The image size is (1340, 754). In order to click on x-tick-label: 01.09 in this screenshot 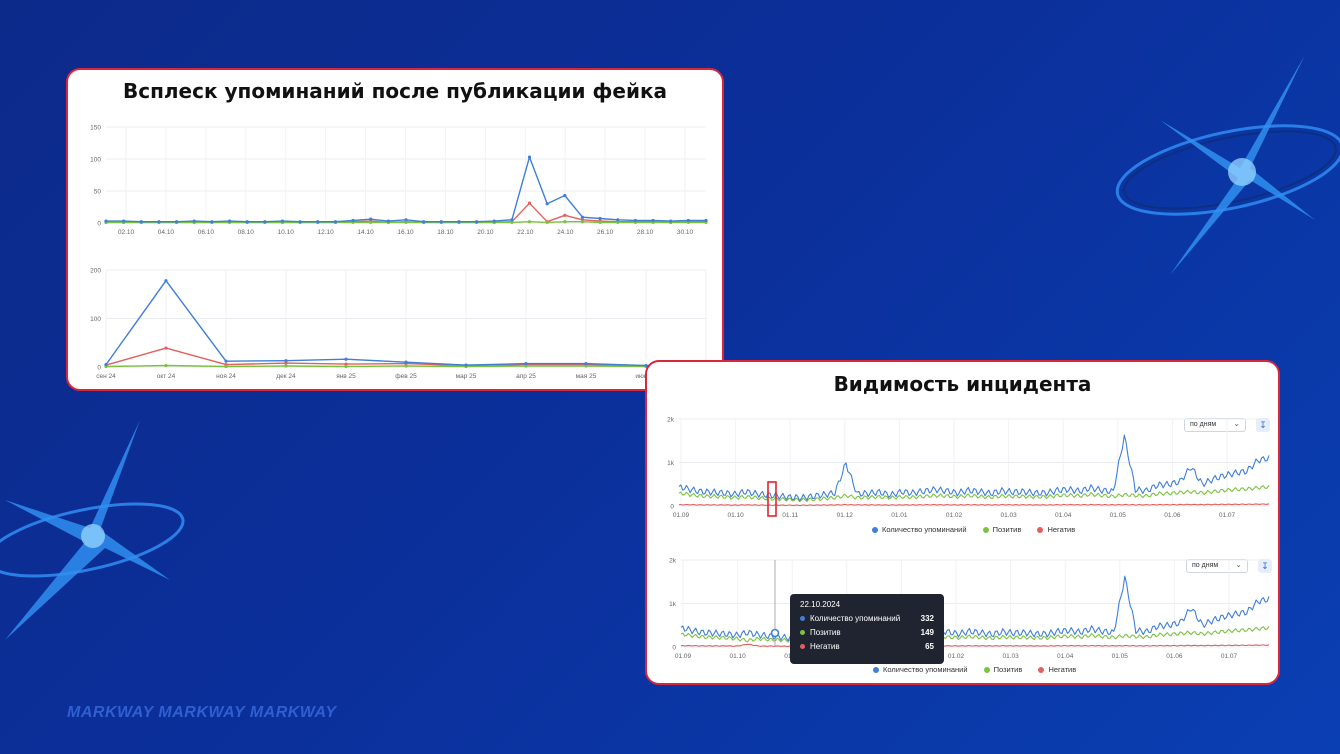, I will do `click(683, 656)`.